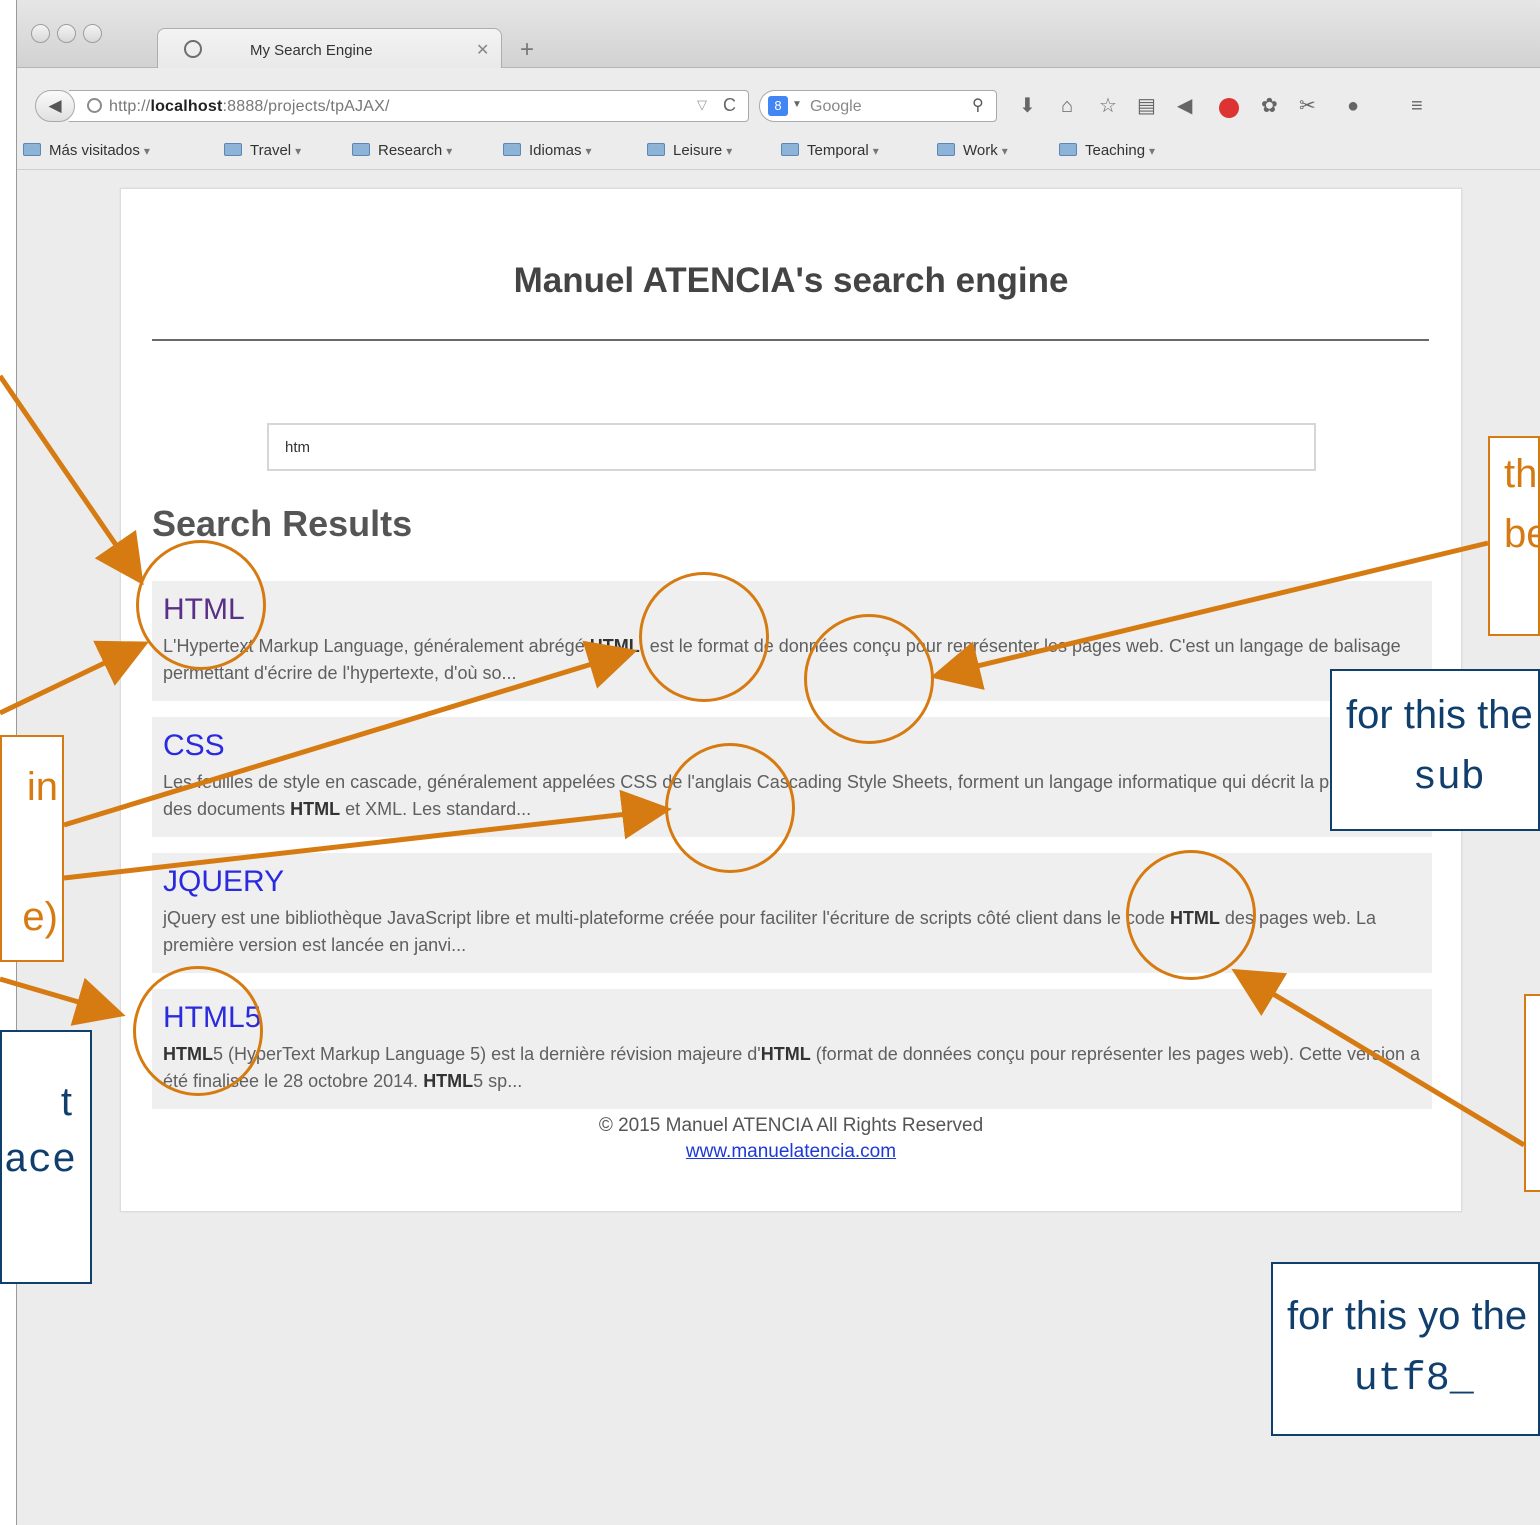 This screenshot has width=1540, height=1525. Describe the element at coordinates (40, 33) in the screenshot. I see `close-window-icon` at that location.